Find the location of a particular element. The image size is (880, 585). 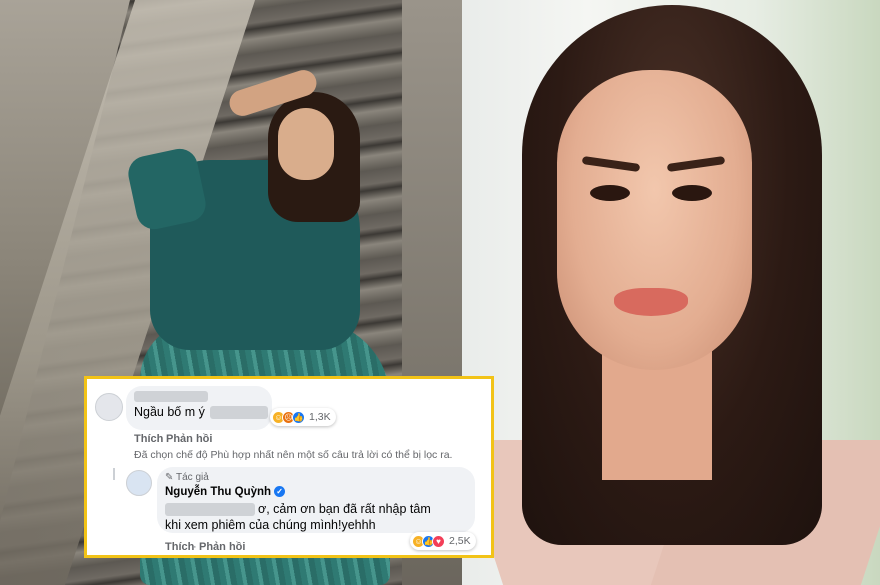

reaction-summary: ☺ ☹ 👍 1,3K is located at coordinates (303, 417).